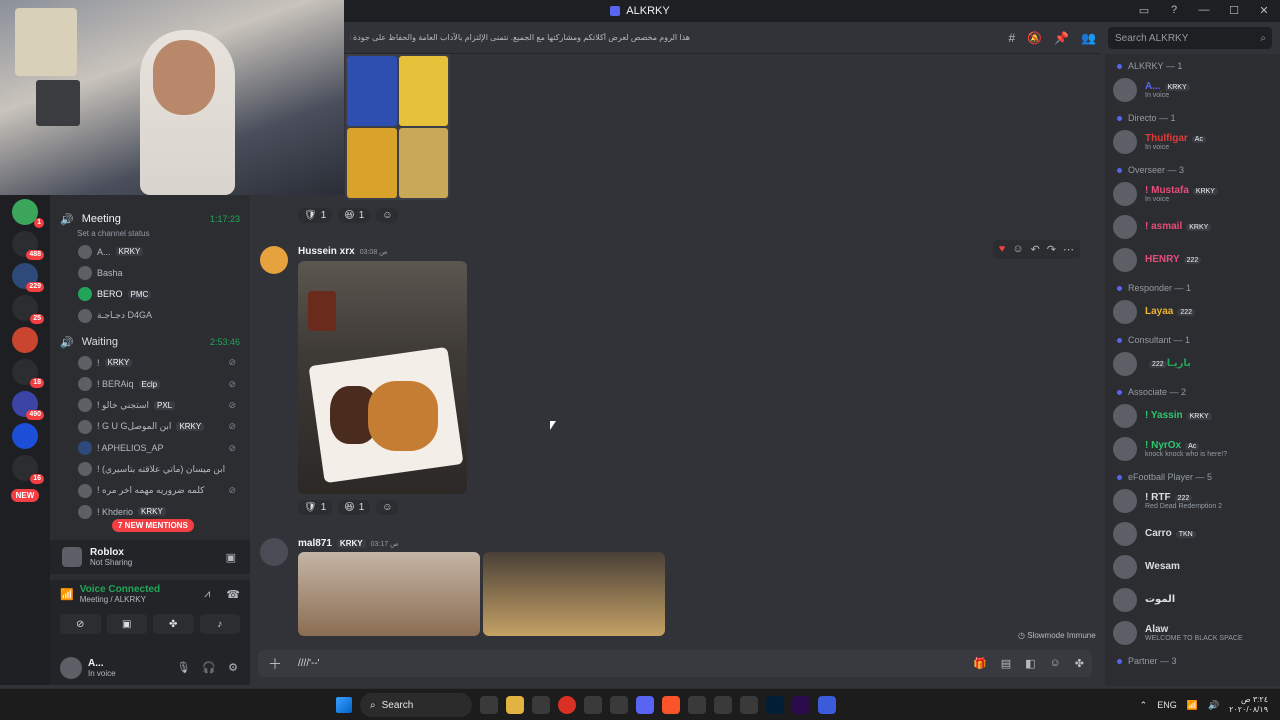  Describe the element at coordinates (120, 589) in the screenshot. I see `voice-connected-label: Voice Connected` at that location.